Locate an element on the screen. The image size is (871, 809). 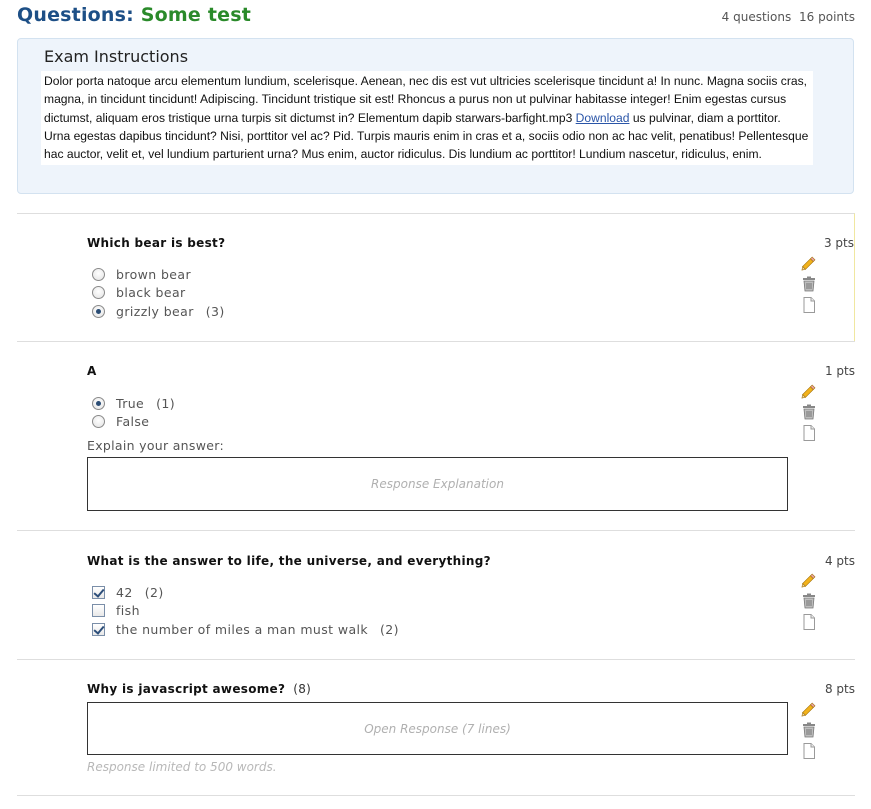
answer-options: True (1) False is located at coordinates (133, 412).